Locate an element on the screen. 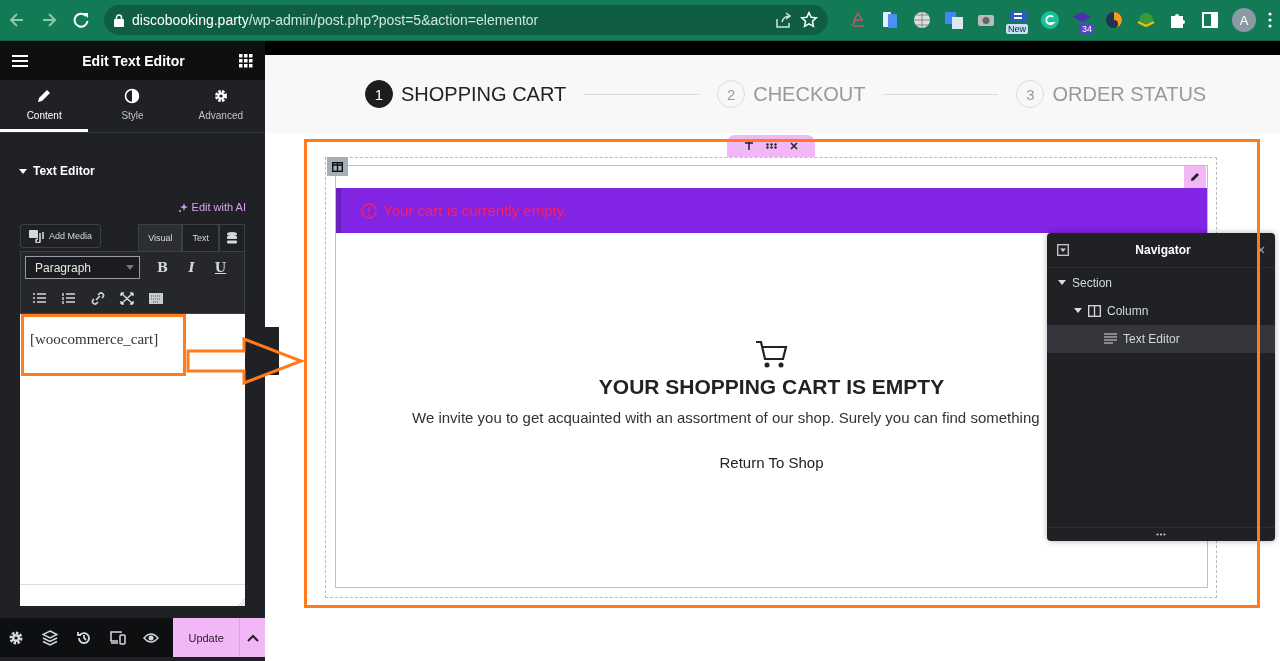 The image size is (1280, 661). extension-badge: New is located at coordinates (1017, 29).